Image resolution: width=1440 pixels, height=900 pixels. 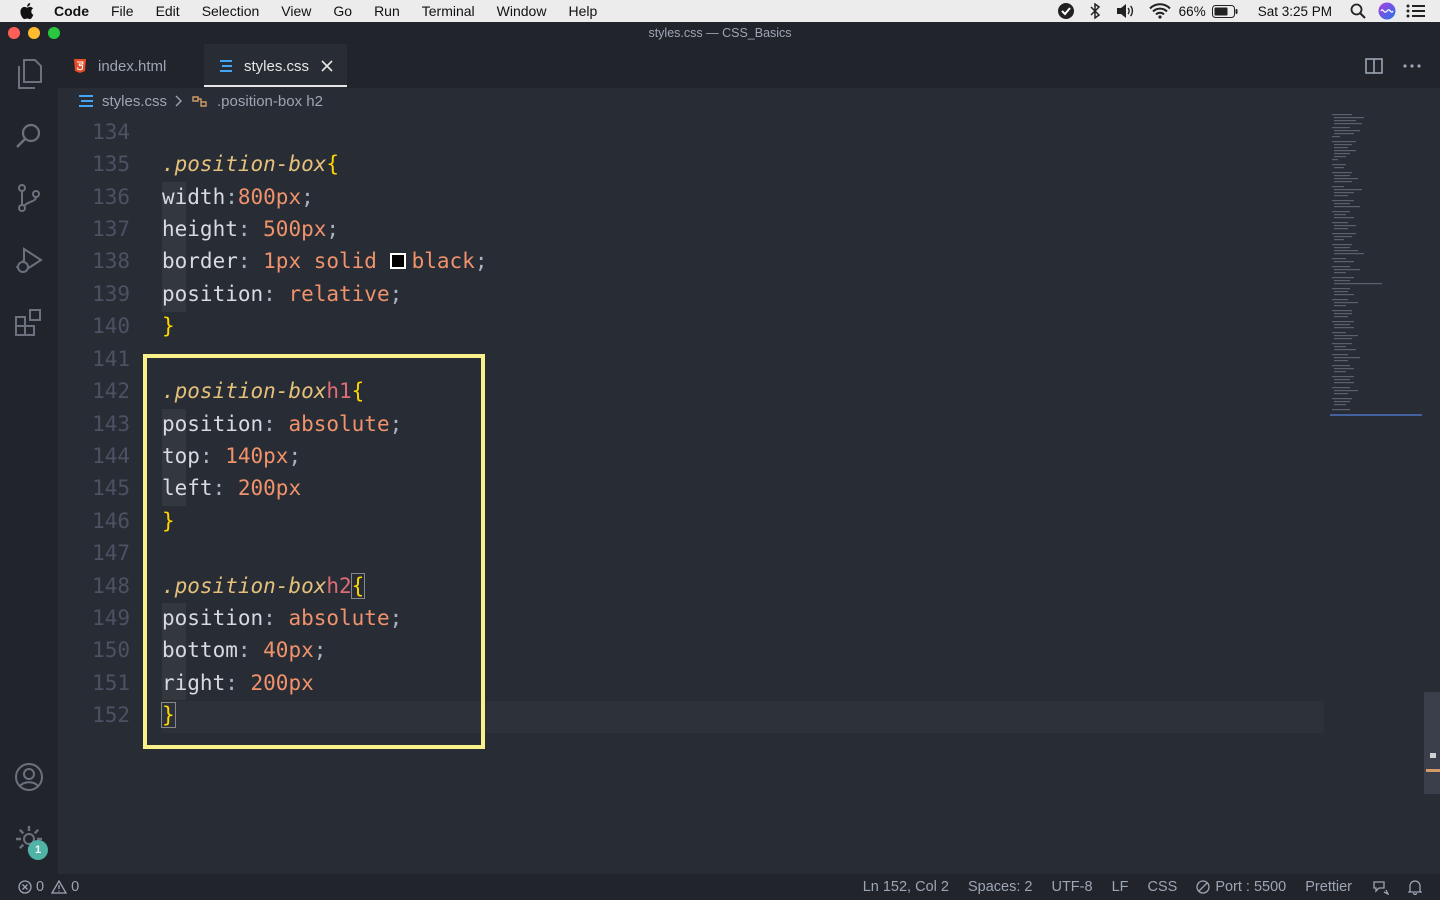 I want to click on line-number: 136, so click(x=111, y=197).